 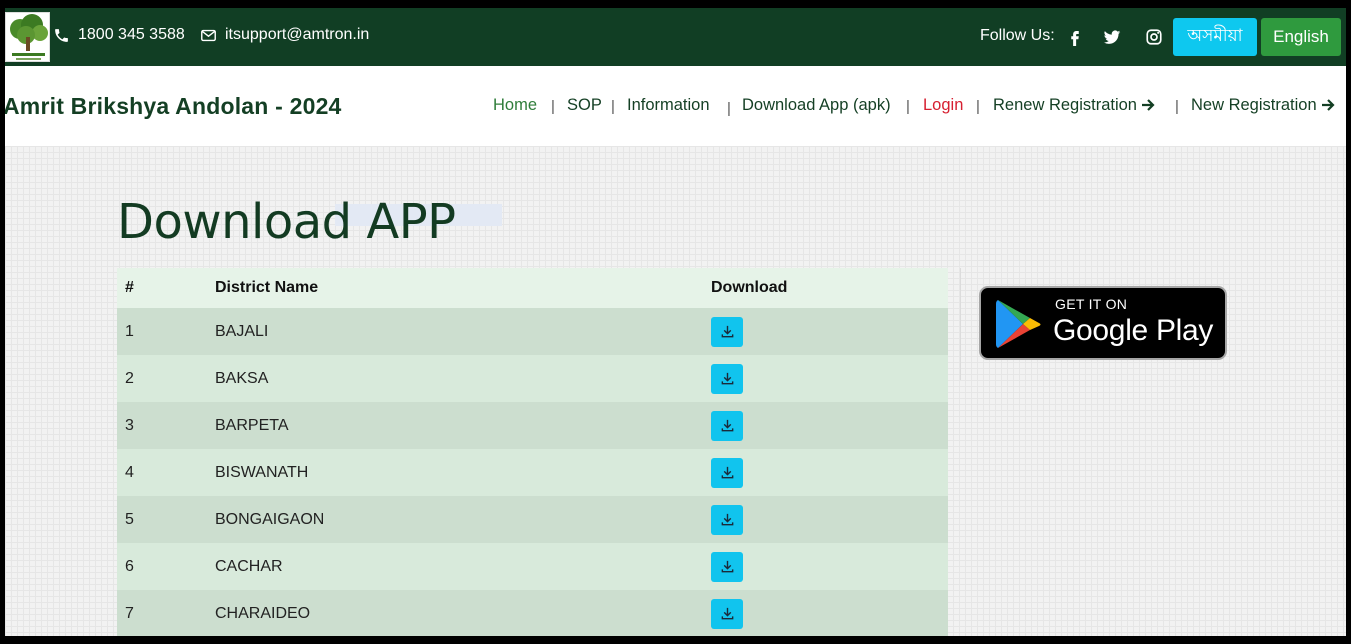 I want to click on google-play-icon, so click(x=1018, y=324).